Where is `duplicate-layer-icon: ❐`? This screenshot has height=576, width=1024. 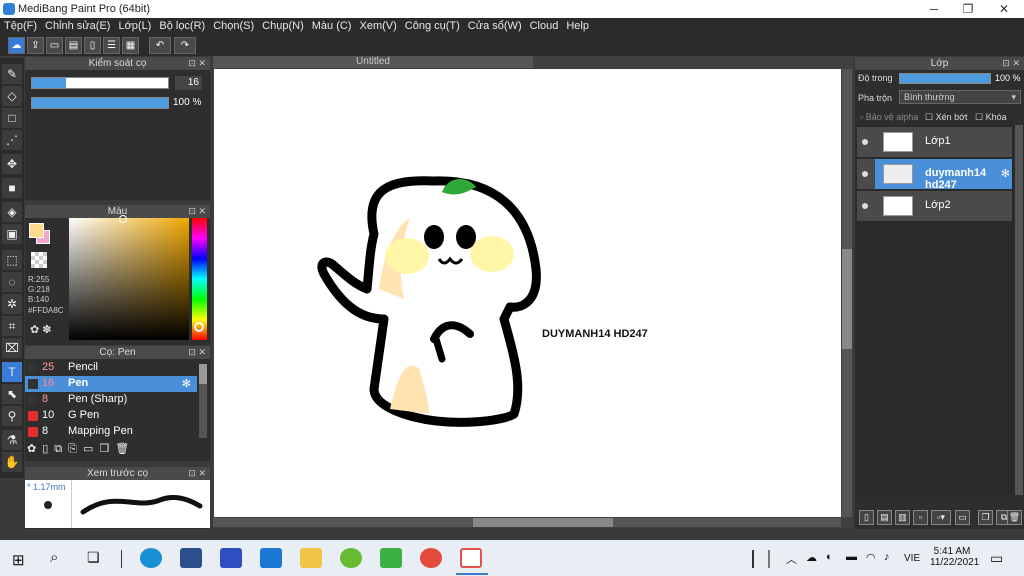
duplicate-layer-icon: ❐ is located at coordinates (985, 517).